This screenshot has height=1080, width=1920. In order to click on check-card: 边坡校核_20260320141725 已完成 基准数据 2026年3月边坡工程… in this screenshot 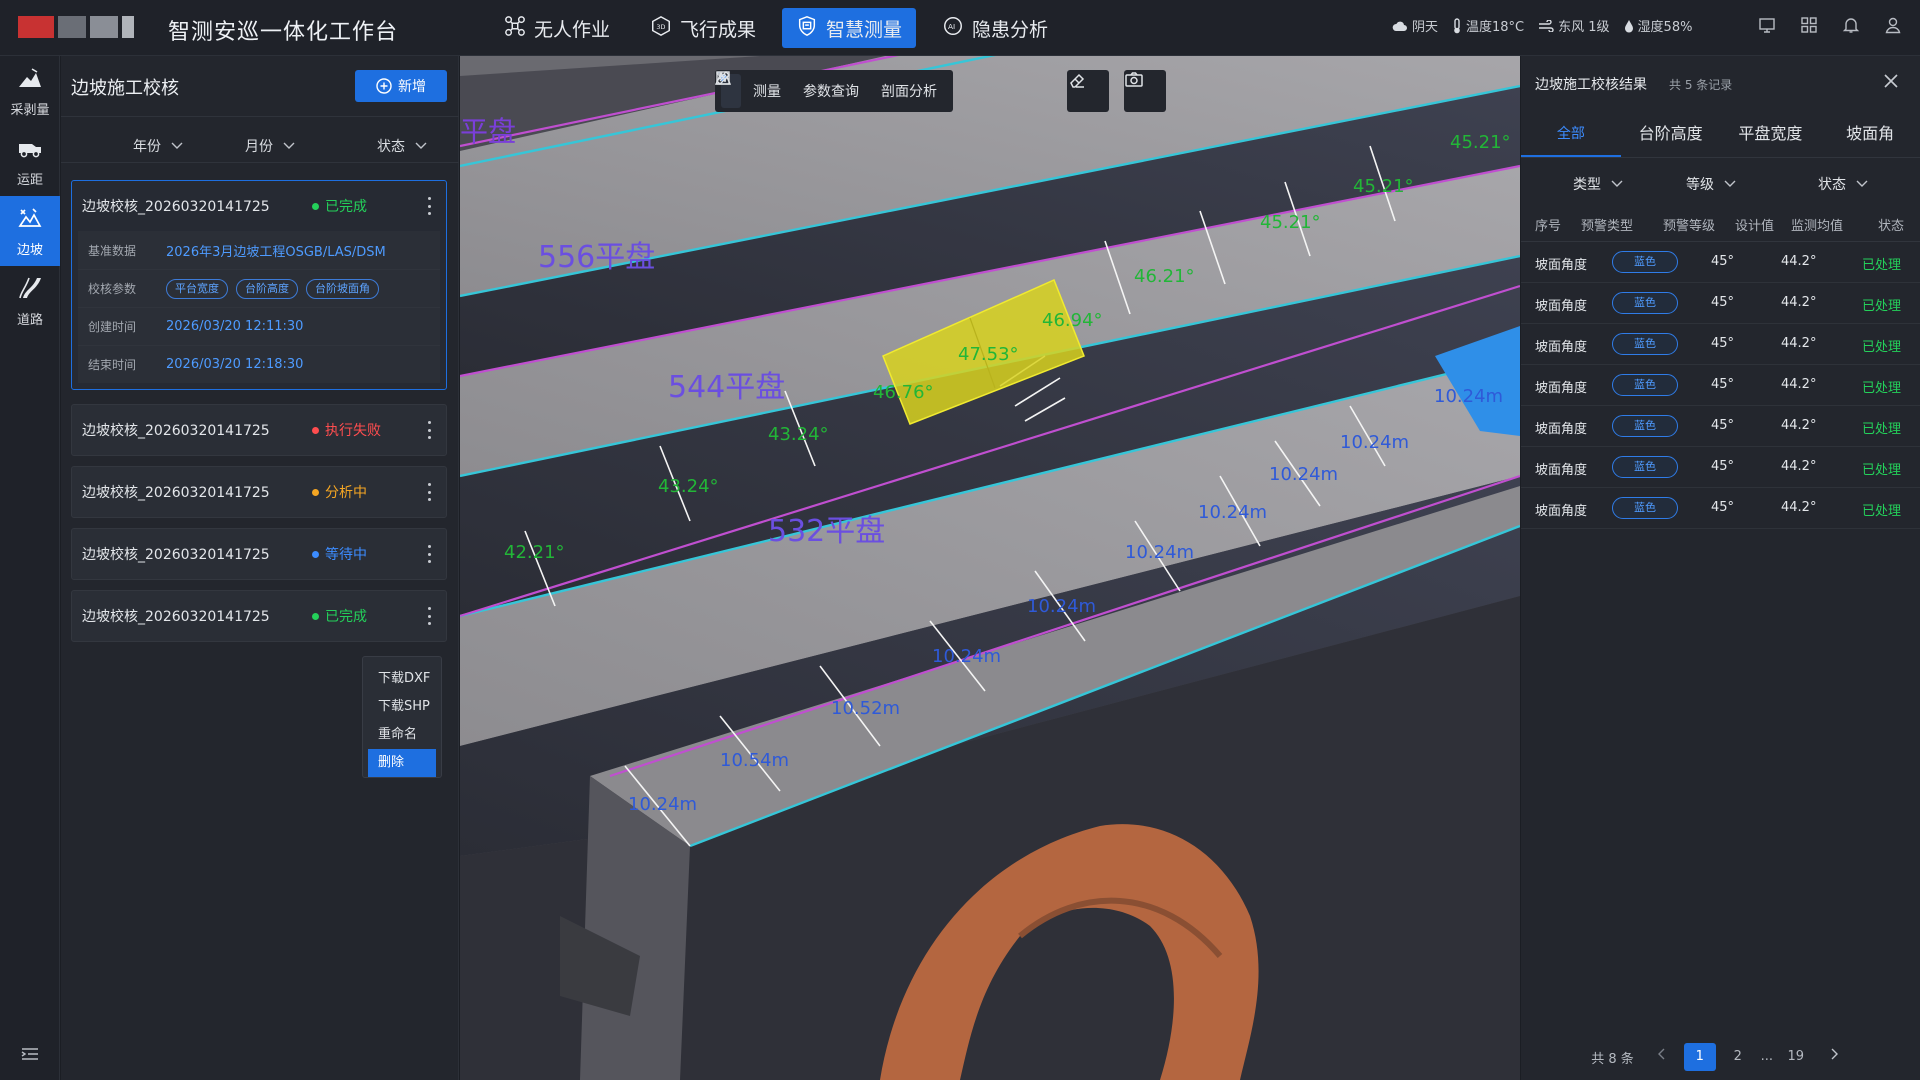, I will do `click(259, 285)`.